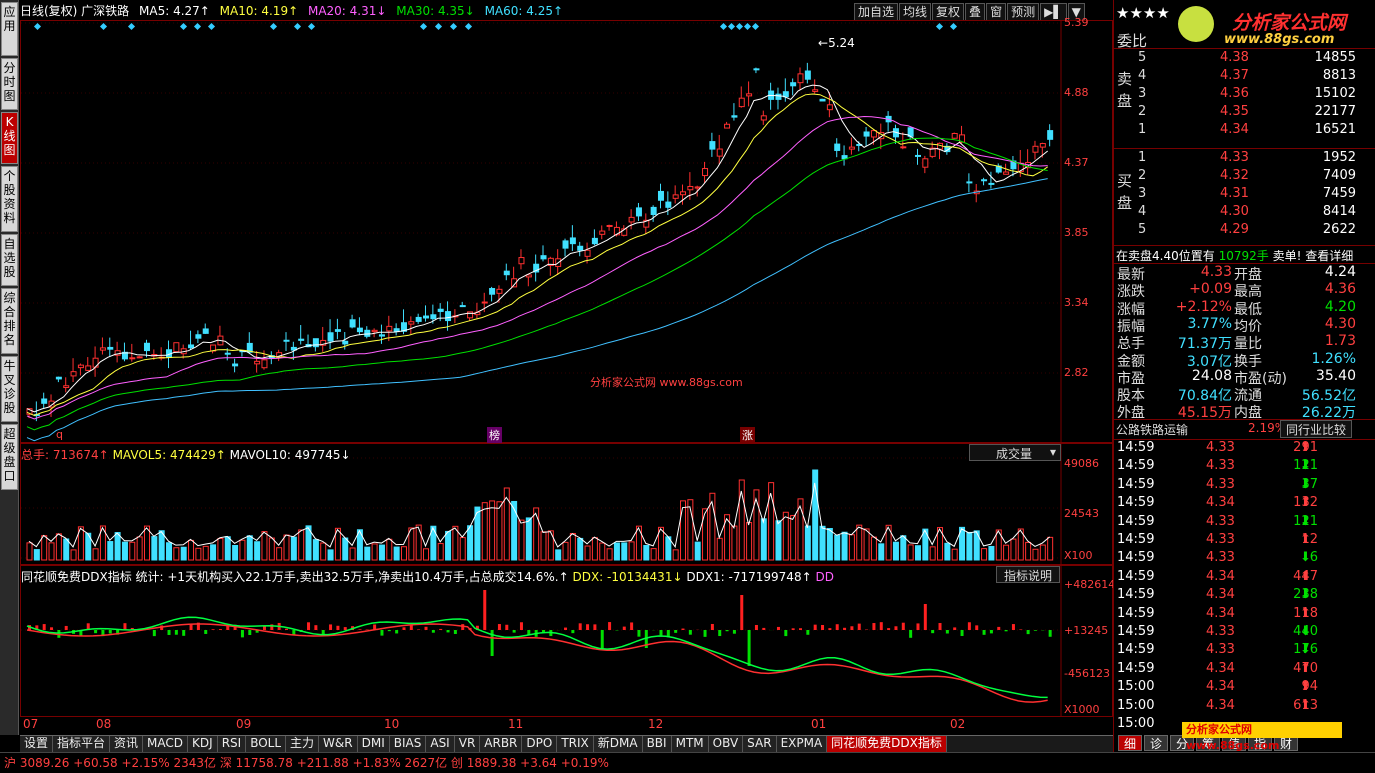  What do you see at coordinates (9, 389) in the screenshot?
I see `nav-diagnose: 牛叉诊股` at bounding box center [9, 389].